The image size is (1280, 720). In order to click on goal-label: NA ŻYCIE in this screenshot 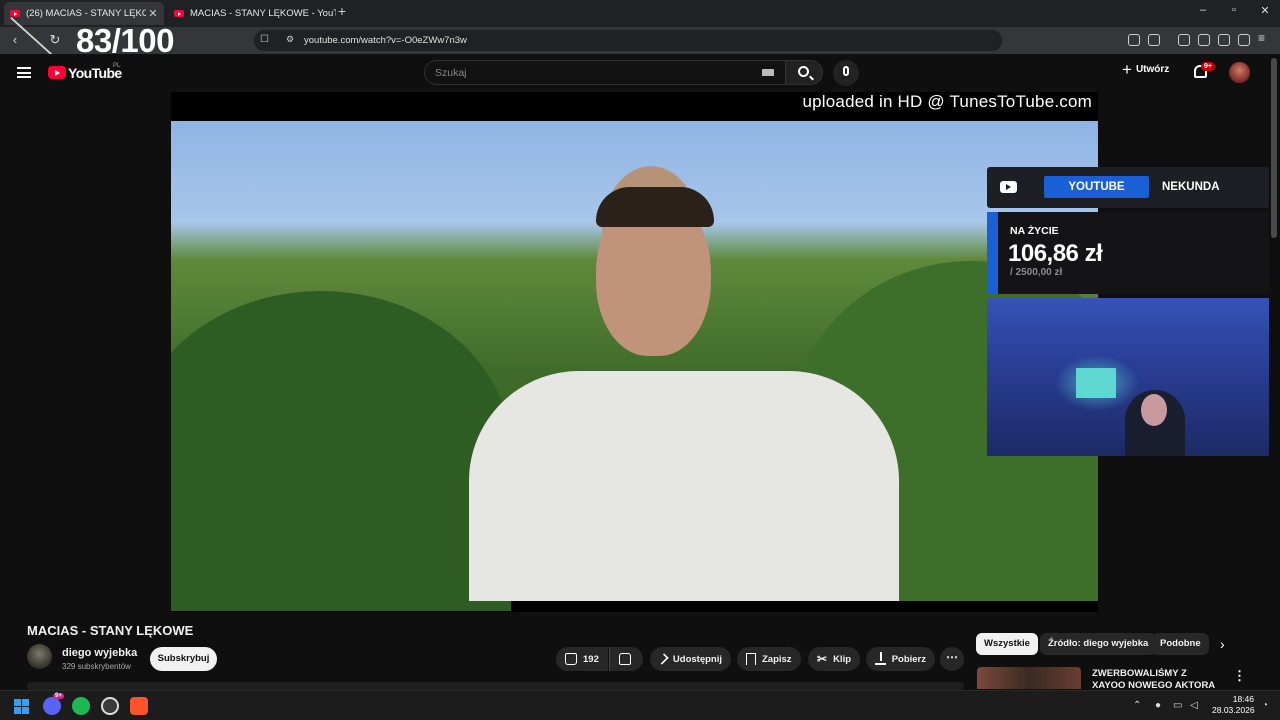, I will do `click(1034, 231)`.